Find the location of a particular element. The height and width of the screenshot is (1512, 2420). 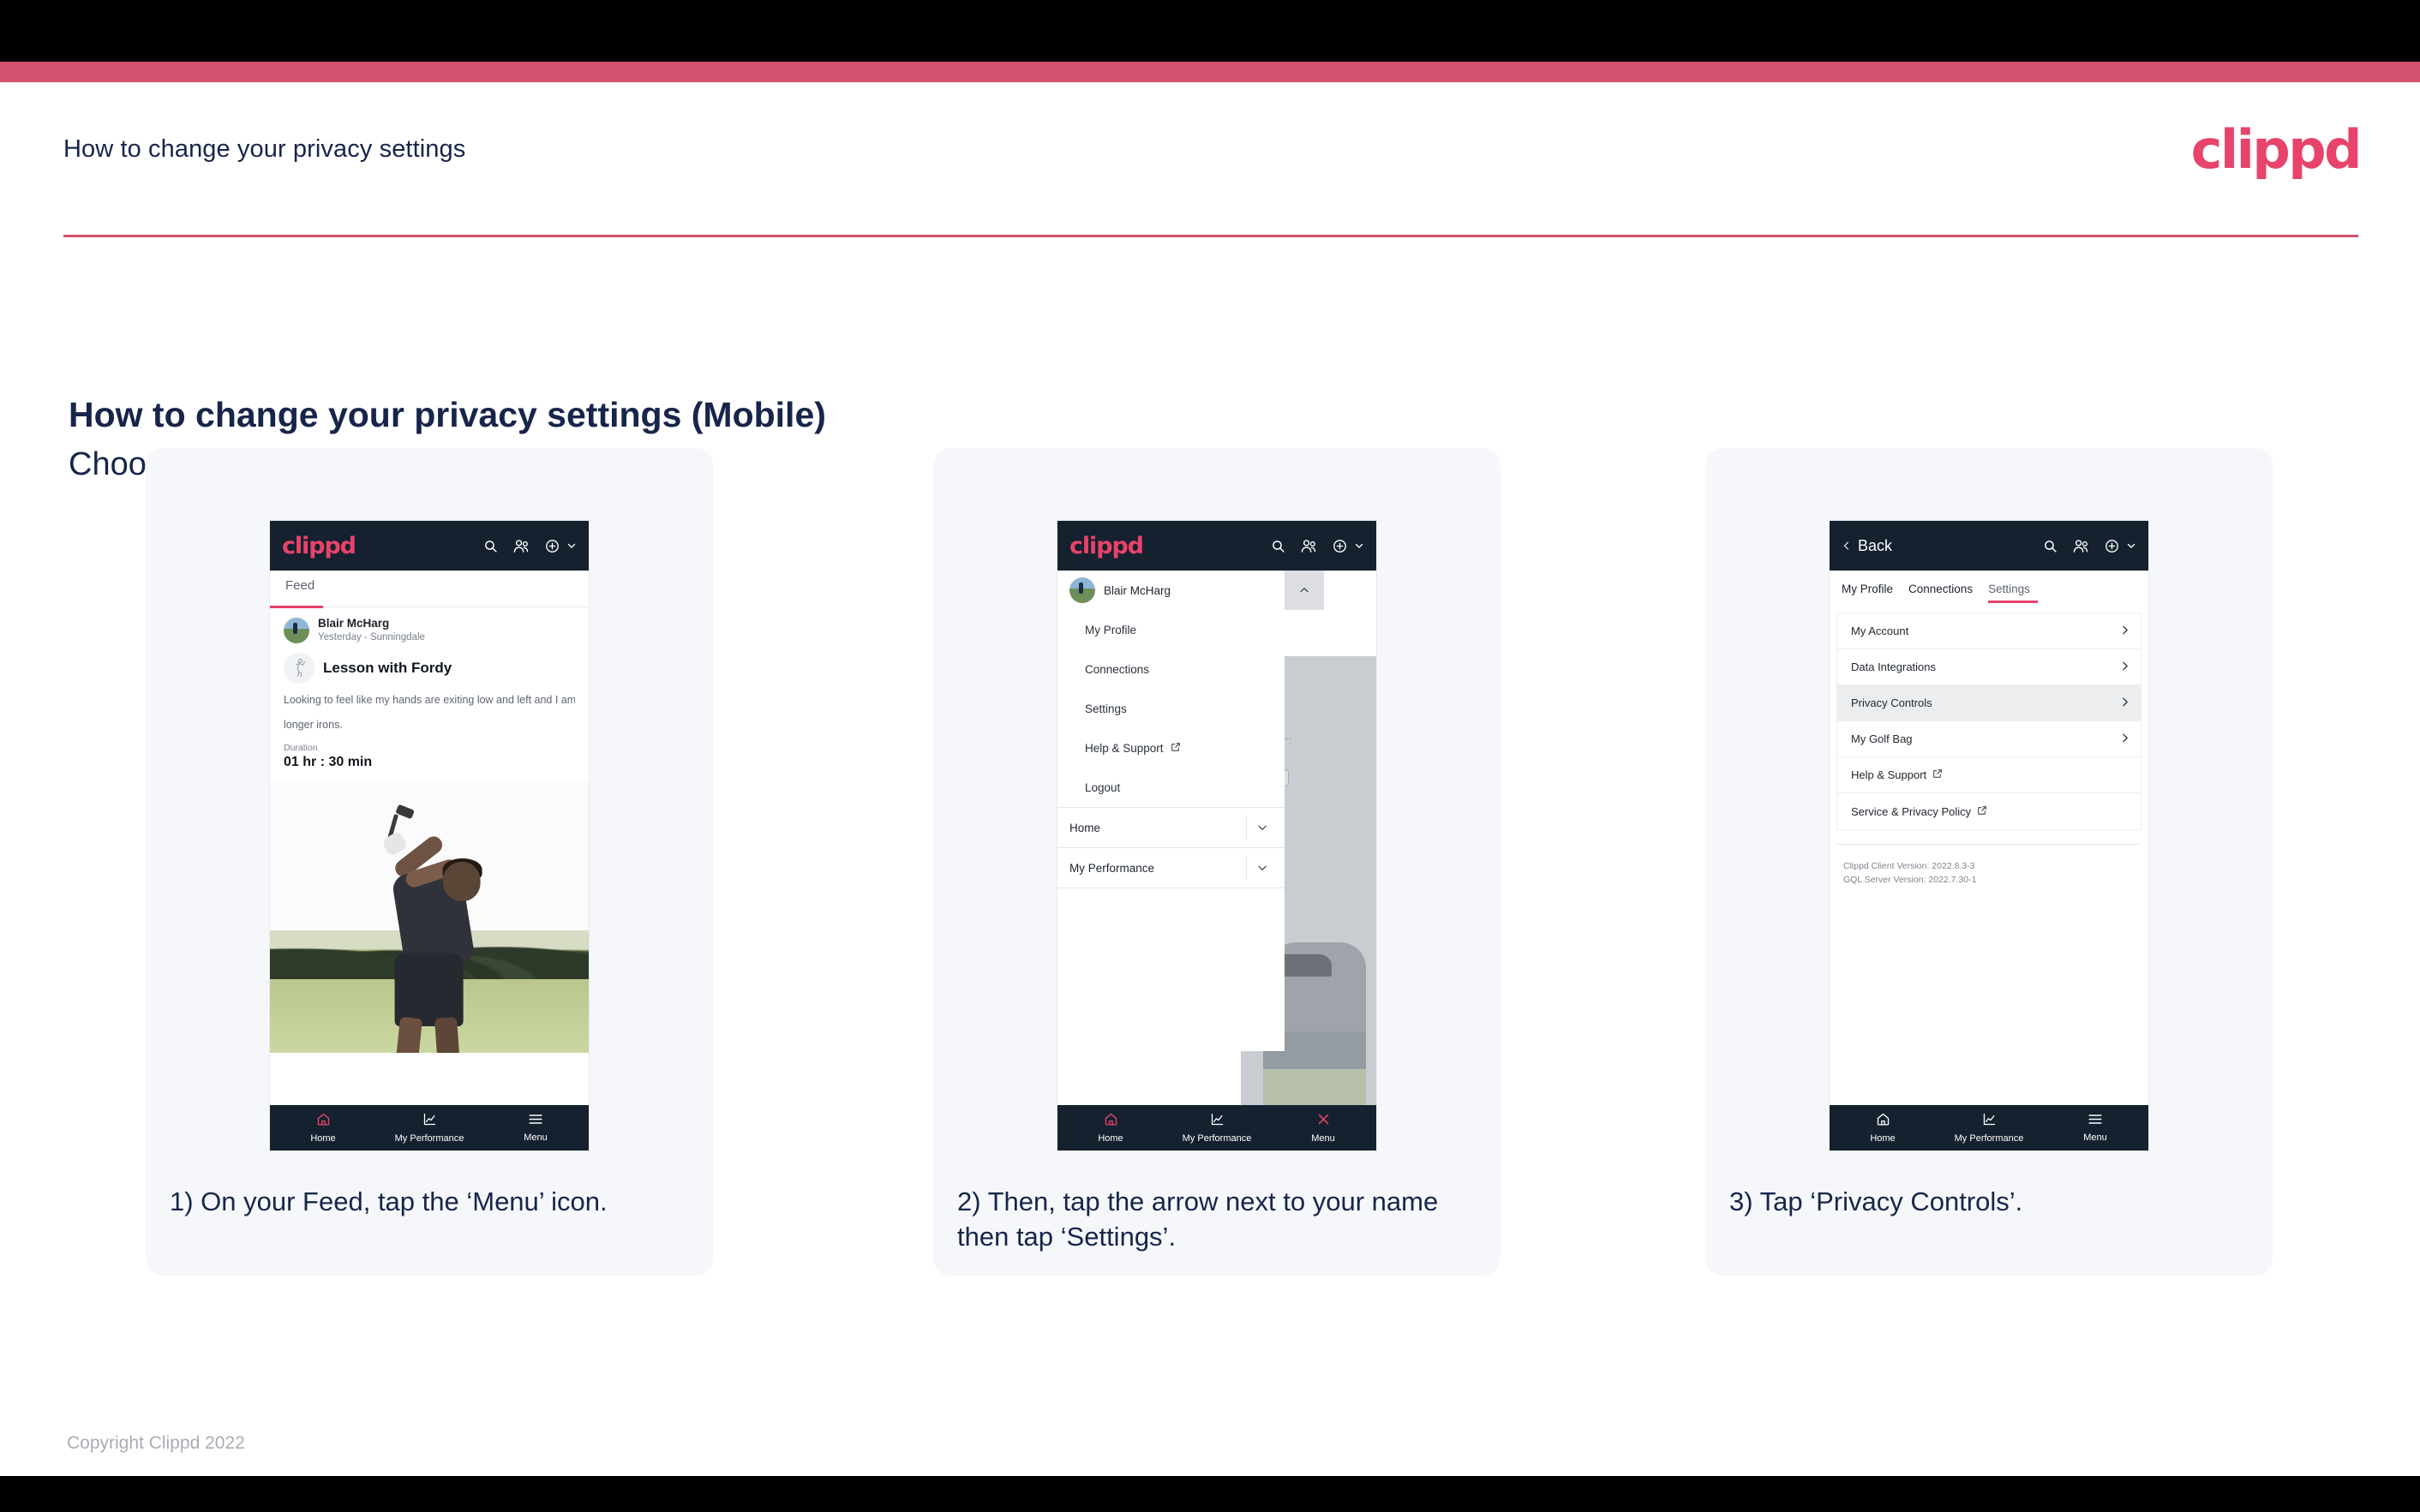

drawer-item-logout: Logout is located at coordinates (1171, 788).